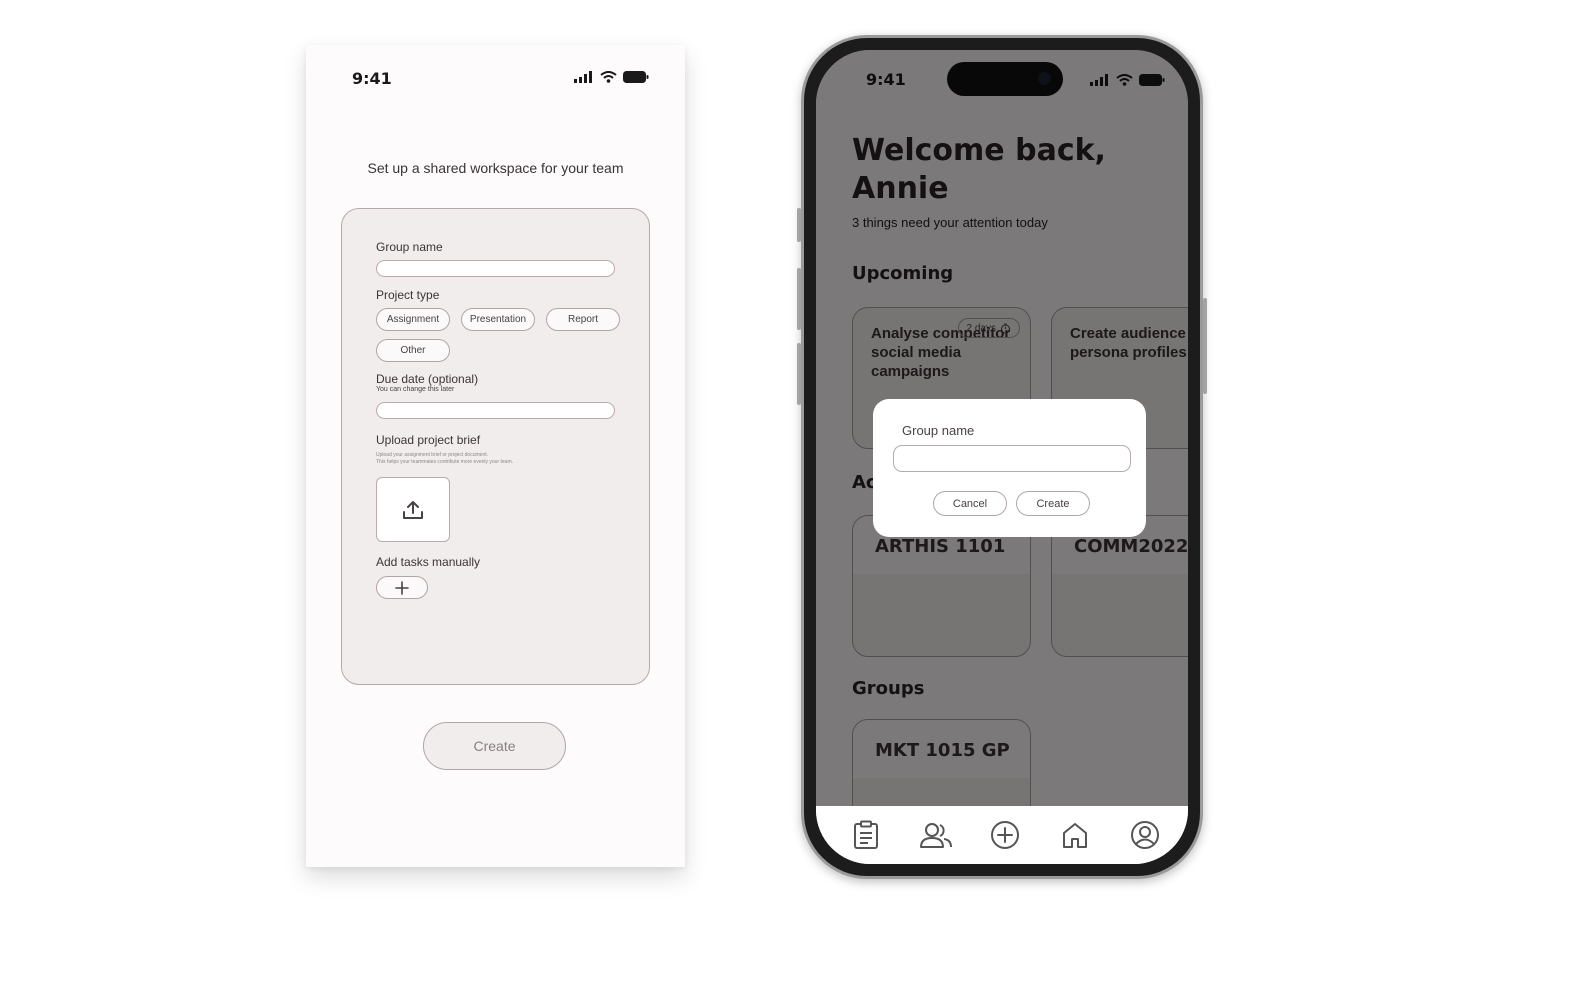 The width and height of the screenshot is (1578, 996). Describe the element at coordinates (799, 225) in the screenshot. I see `side-button` at that location.